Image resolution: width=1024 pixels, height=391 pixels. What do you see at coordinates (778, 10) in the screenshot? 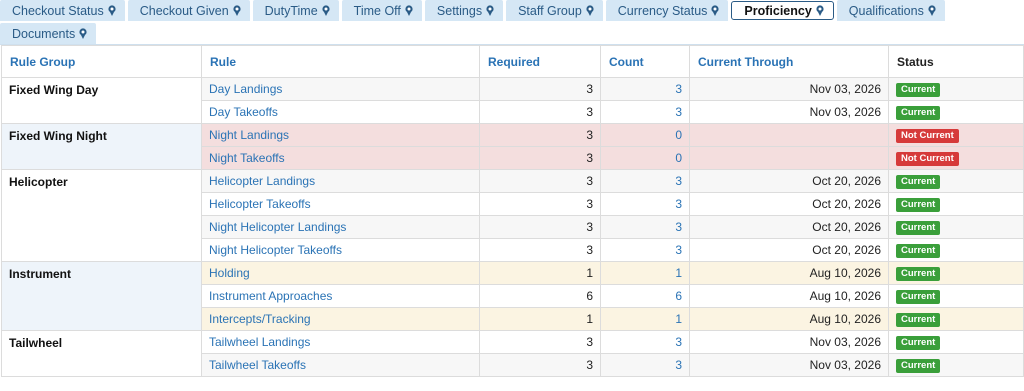
I see `tab-label: Proficiency` at bounding box center [778, 10].